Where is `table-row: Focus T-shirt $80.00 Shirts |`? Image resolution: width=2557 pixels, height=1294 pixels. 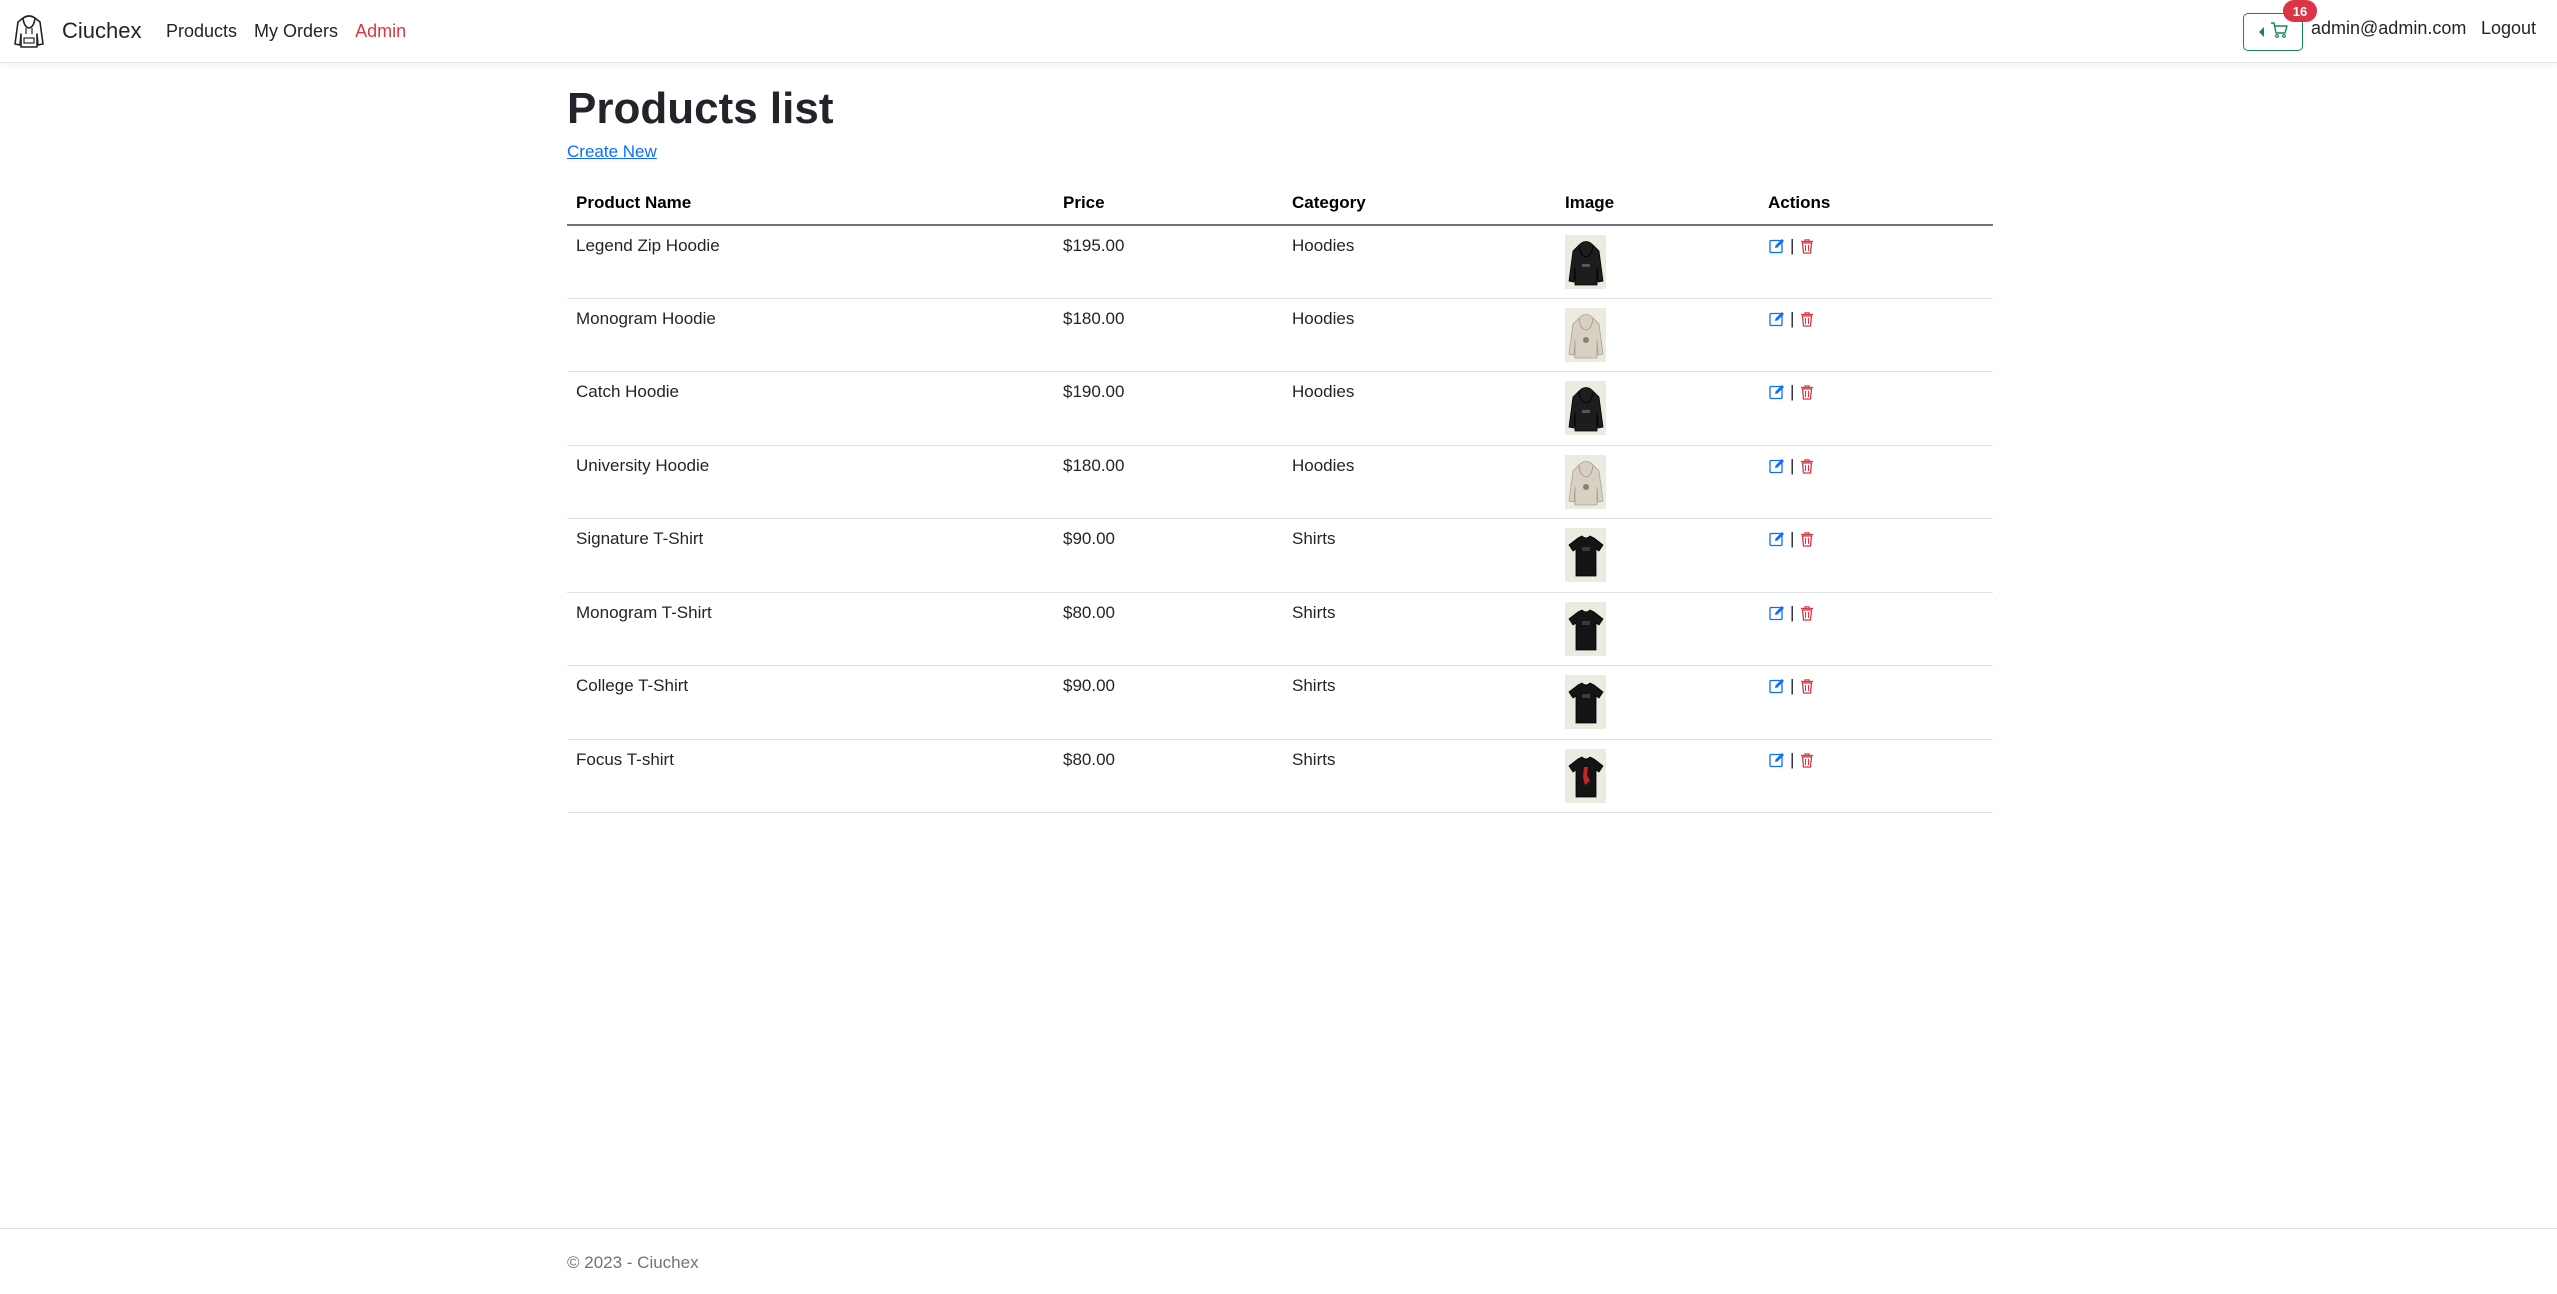 table-row: Focus T-shirt $80.00 Shirts | is located at coordinates (1280, 776).